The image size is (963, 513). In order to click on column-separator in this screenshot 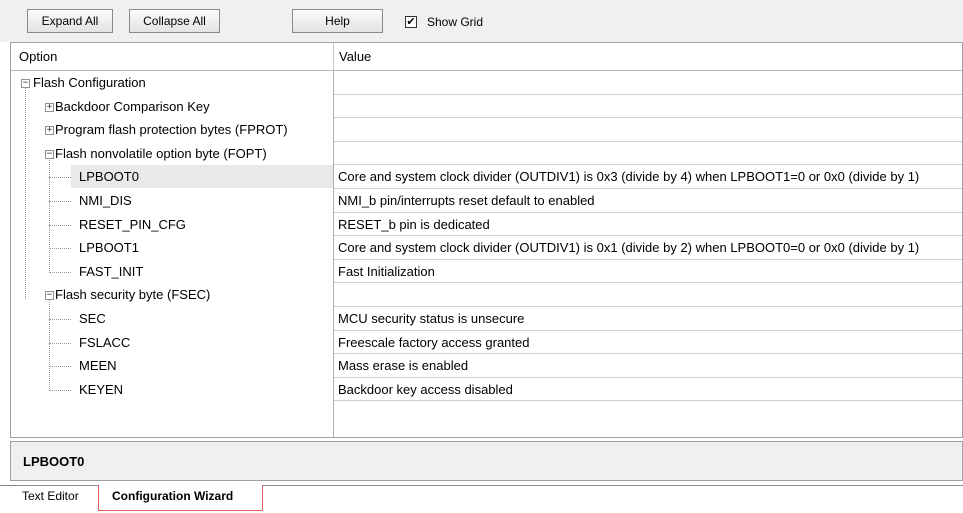, I will do `click(333, 57)`.